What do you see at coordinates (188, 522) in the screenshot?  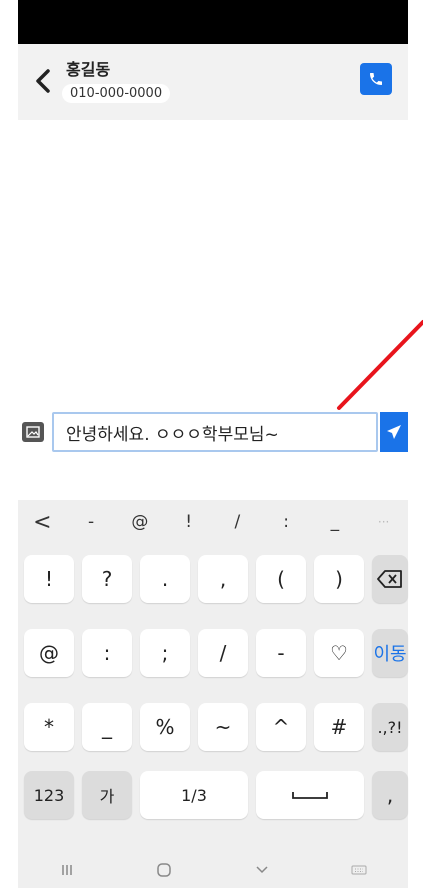 I see `symbol-key: !` at bounding box center [188, 522].